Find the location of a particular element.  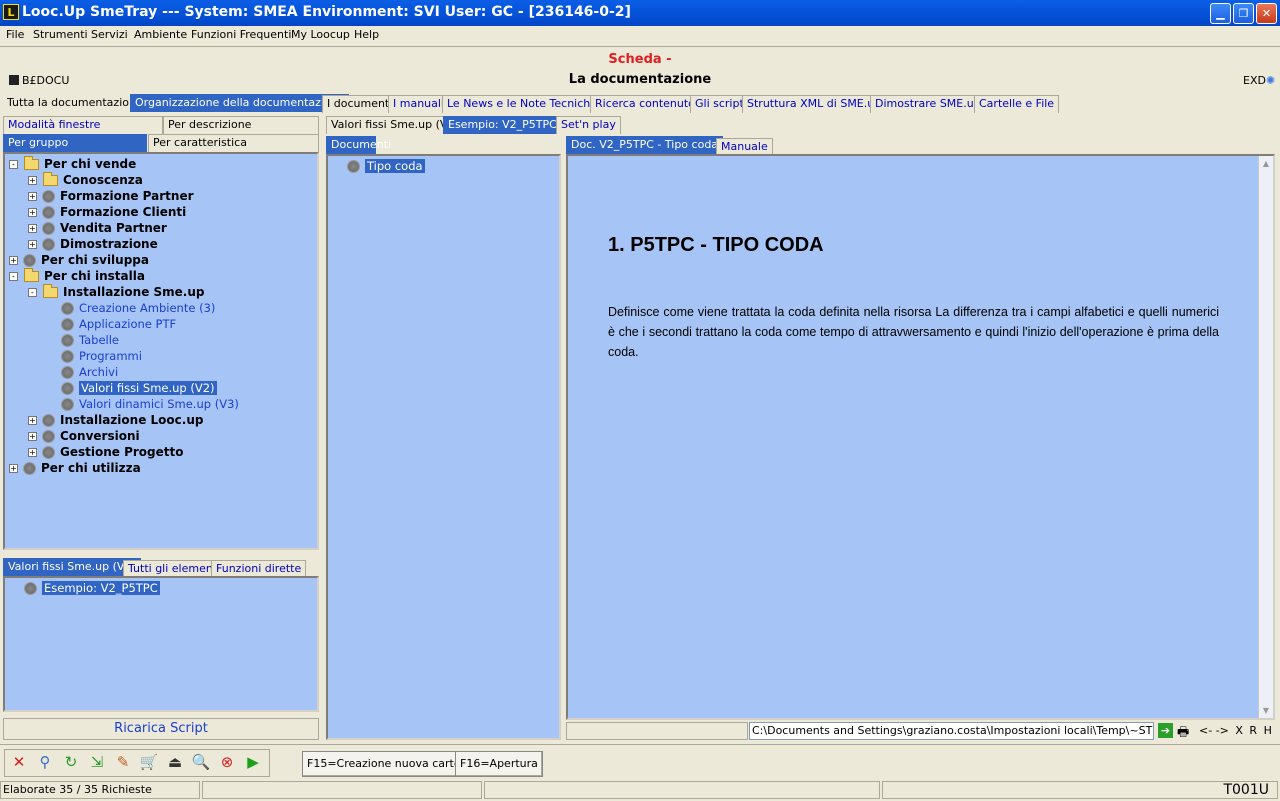

tree-node: Valori dinamici Sme.up (V3) is located at coordinates (143, 404).